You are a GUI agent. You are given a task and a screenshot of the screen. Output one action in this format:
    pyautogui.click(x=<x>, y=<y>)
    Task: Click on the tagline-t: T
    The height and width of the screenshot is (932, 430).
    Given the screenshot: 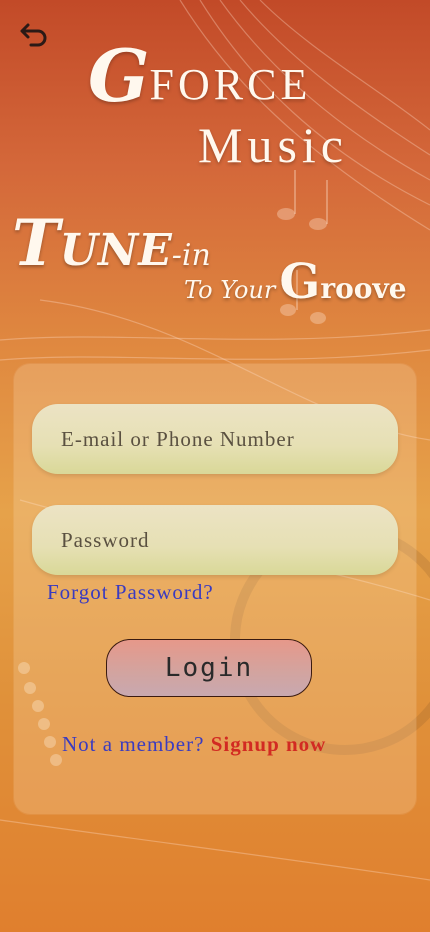 What is the action you would take?
    pyautogui.click(x=36, y=243)
    